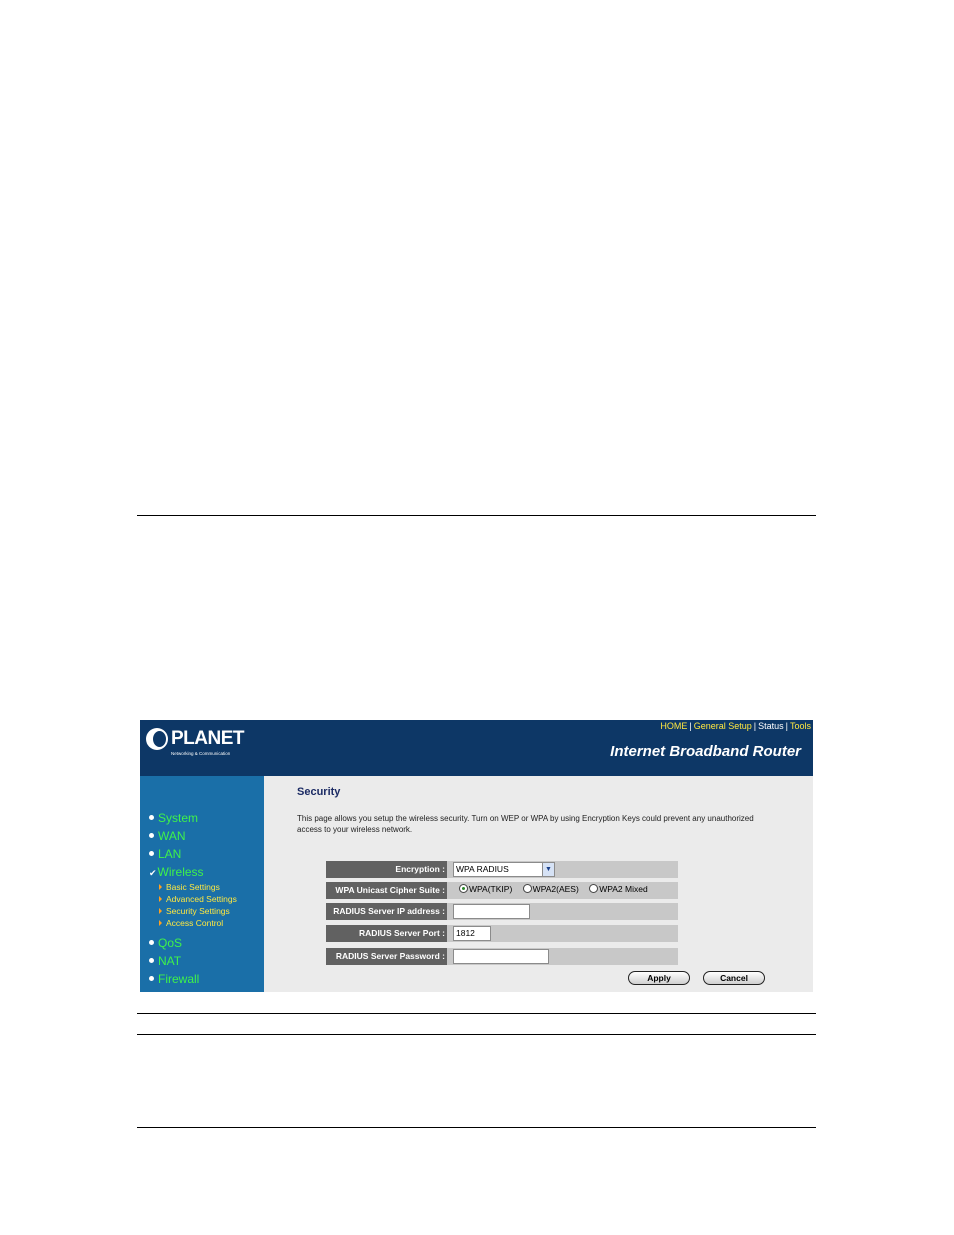 The height and width of the screenshot is (1235, 954). What do you see at coordinates (705, 751) in the screenshot?
I see `product-title: Internet Broadband Router` at bounding box center [705, 751].